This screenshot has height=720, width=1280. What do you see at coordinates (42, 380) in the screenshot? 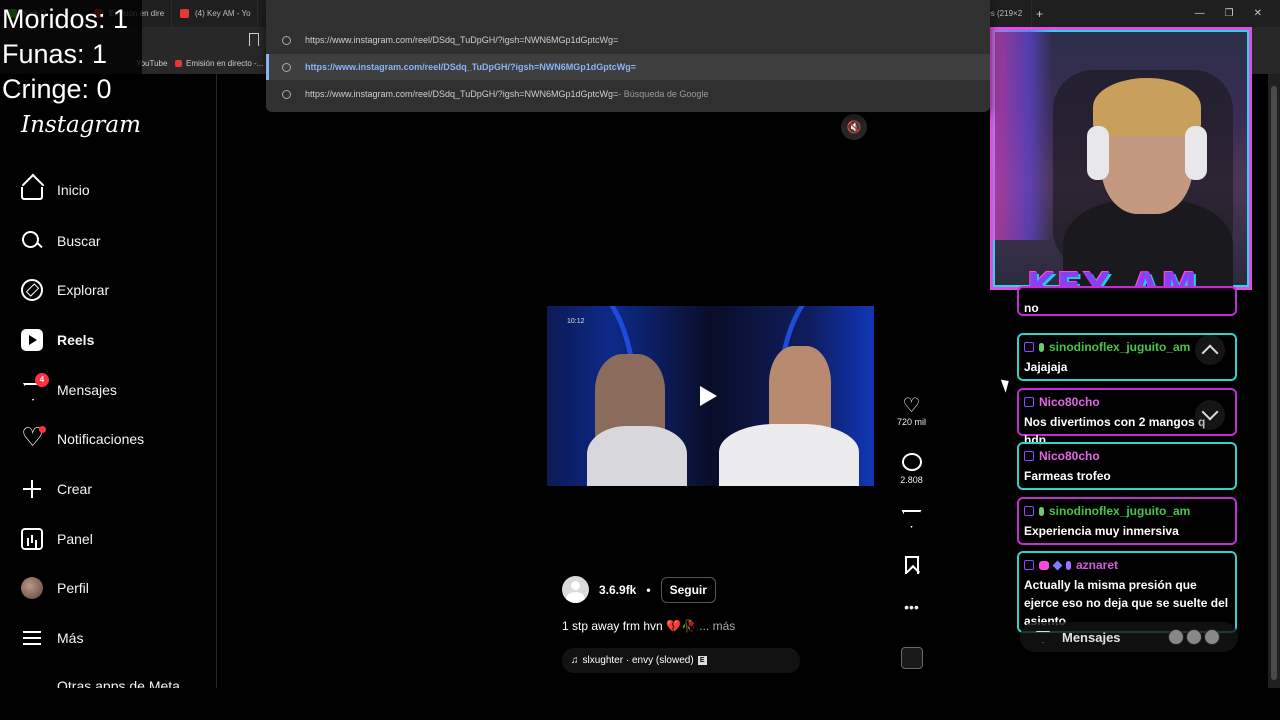
I see `unread-badge: 4` at bounding box center [42, 380].